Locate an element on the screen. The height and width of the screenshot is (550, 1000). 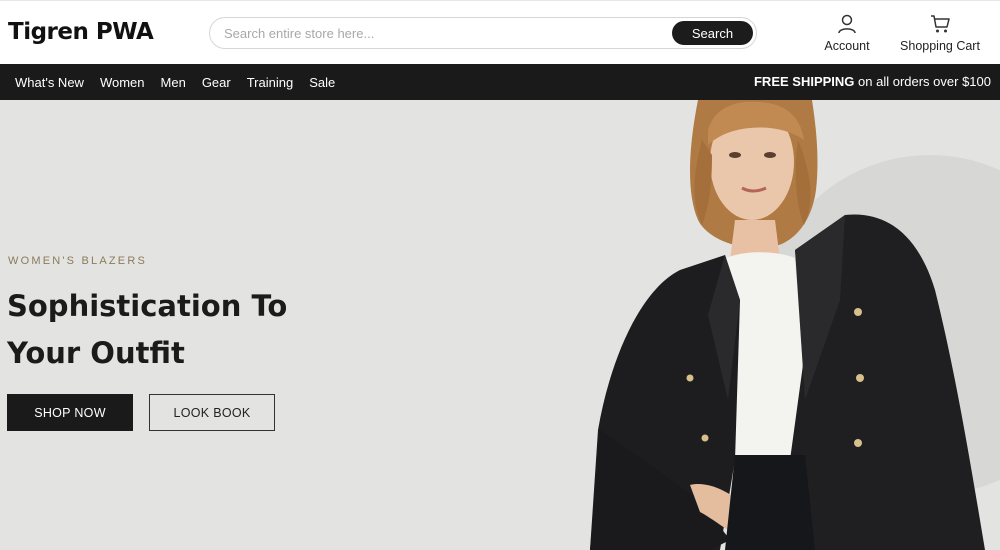
user-icon is located at coordinates (847, 24).